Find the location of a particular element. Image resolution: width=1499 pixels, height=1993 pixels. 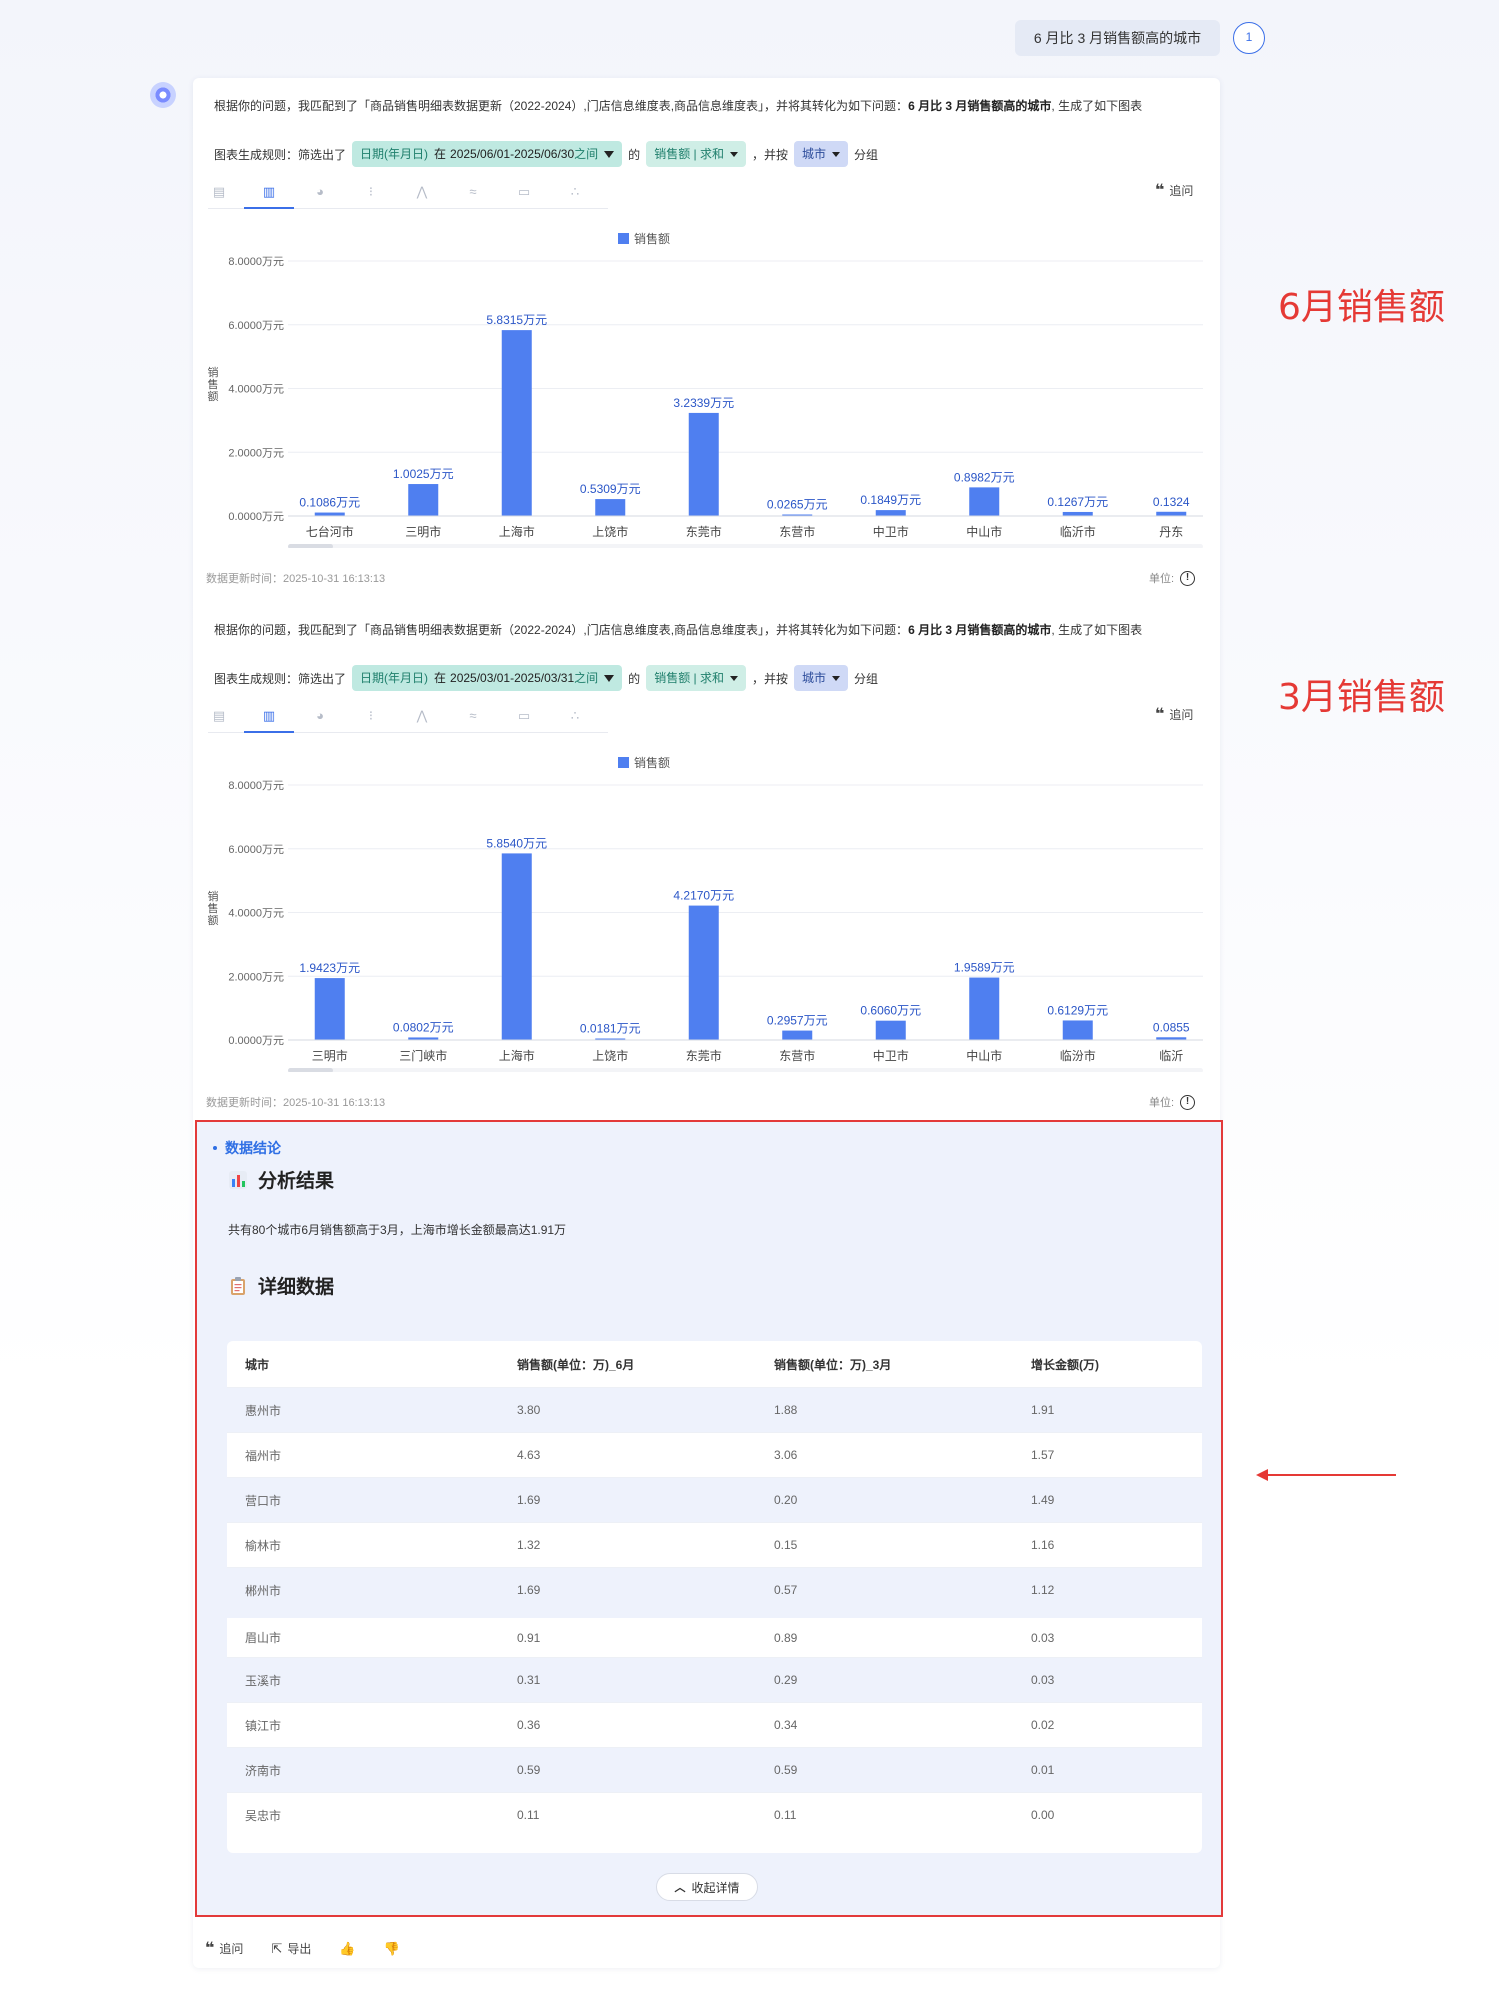

user-question-bubble: 6 月比 3 月销售额高的城市 is located at coordinates (1117, 38).